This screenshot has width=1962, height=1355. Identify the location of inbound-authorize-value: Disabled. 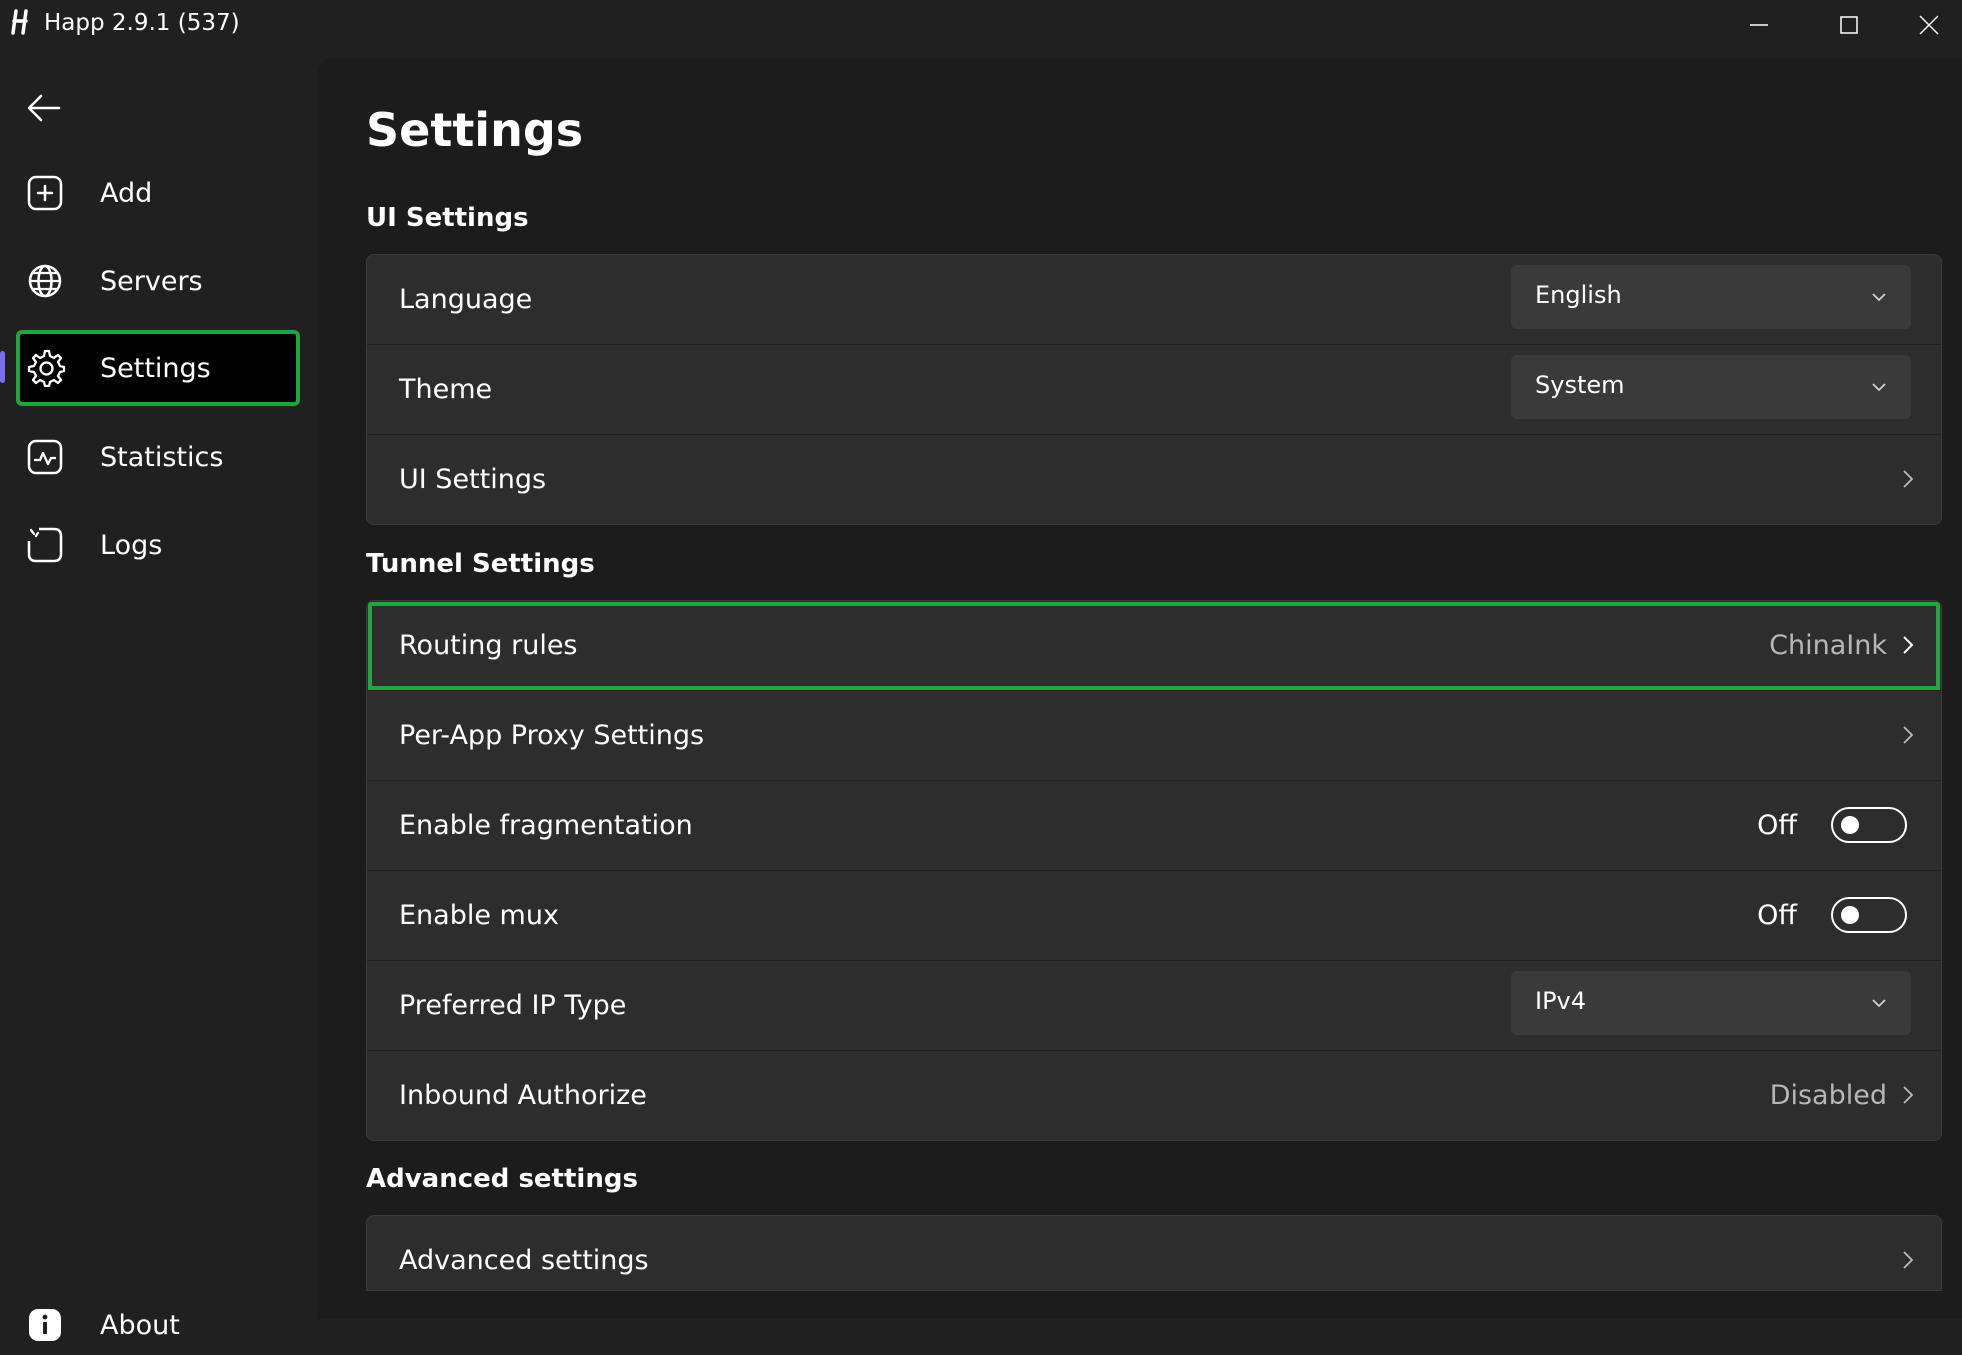
(1828, 1095).